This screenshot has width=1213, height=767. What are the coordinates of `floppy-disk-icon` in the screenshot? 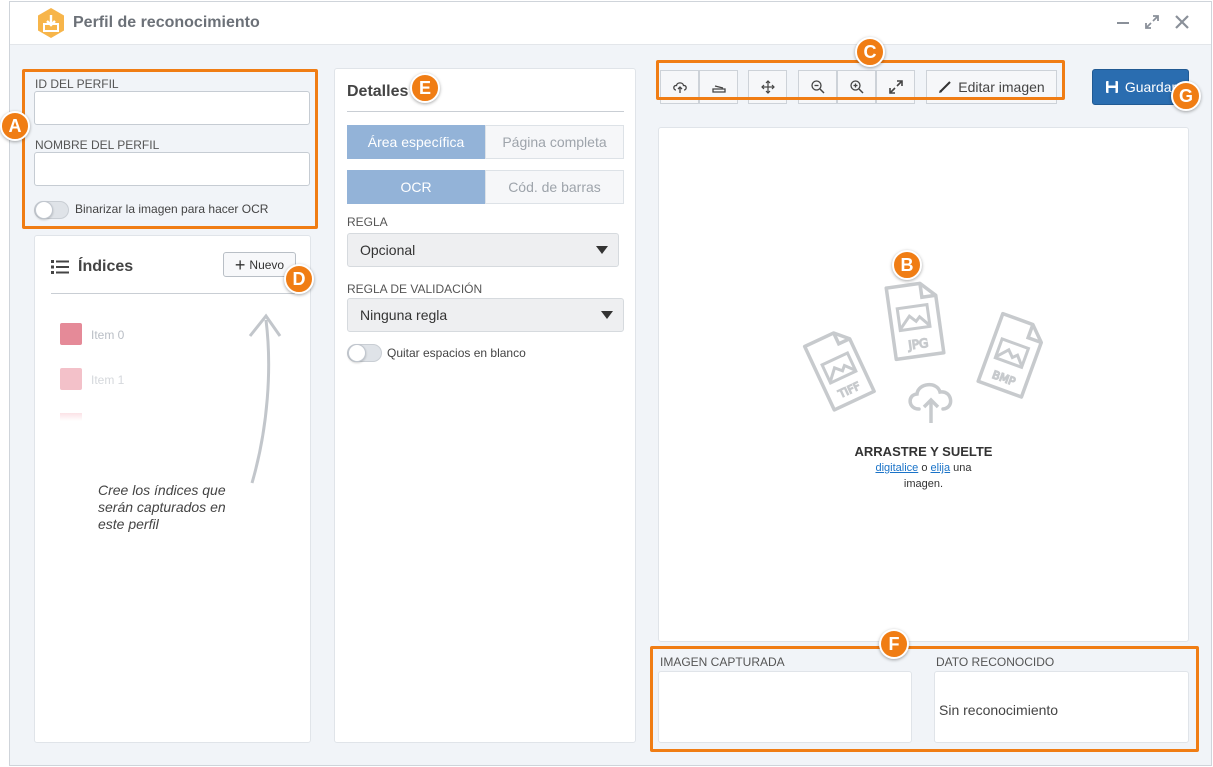 It's located at (1111, 87).